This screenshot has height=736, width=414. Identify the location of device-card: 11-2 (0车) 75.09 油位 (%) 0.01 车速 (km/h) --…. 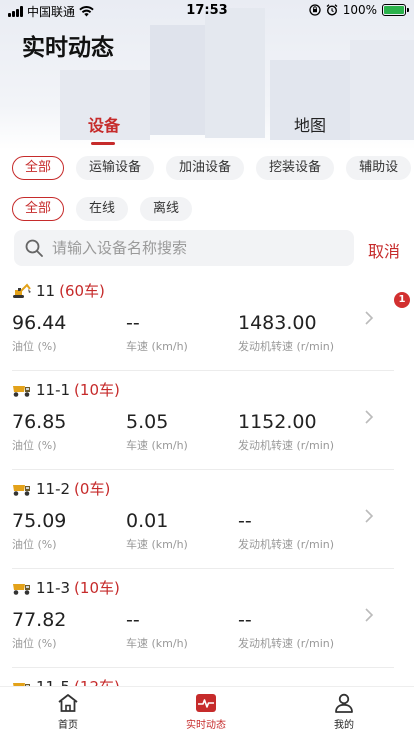
(207, 519).